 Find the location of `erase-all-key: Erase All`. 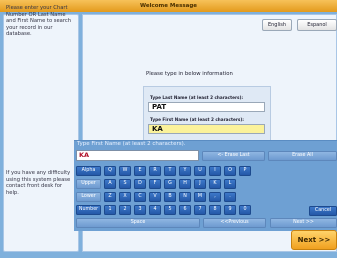

erase-all-key: Erase All is located at coordinates (302, 156).